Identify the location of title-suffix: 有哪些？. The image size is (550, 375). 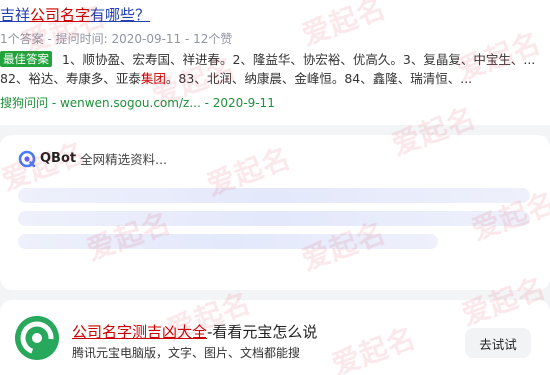
(120, 15).